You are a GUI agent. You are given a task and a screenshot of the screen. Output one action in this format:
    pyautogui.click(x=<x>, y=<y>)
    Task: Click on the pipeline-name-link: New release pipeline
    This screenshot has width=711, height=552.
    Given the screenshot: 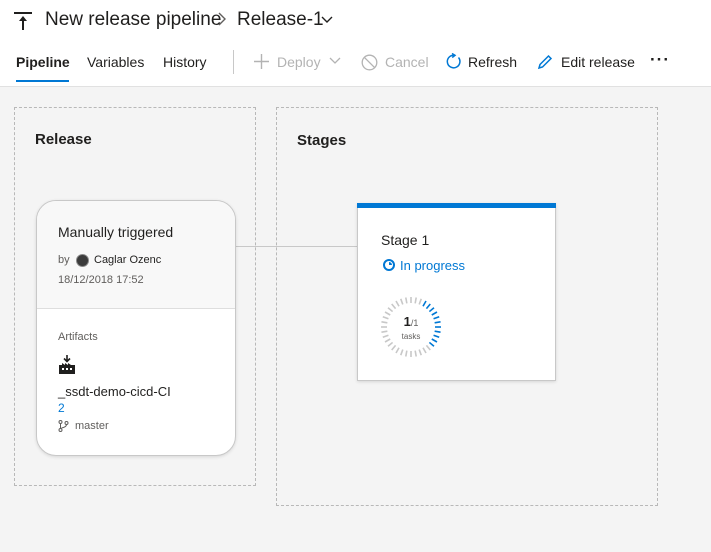 What is the action you would take?
    pyautogui.click(x=133, y=20)
    